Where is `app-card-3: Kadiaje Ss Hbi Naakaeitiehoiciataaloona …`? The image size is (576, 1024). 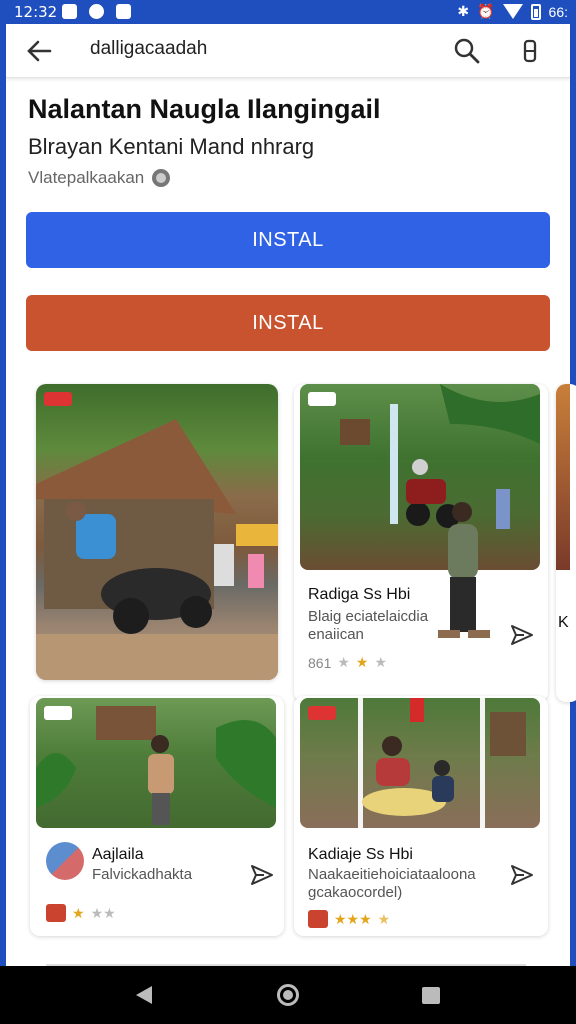 app-card-3: Kadiaje Ss Hbi Naakaeitiehoiciataaloona … is located at coordinates (421, 816).